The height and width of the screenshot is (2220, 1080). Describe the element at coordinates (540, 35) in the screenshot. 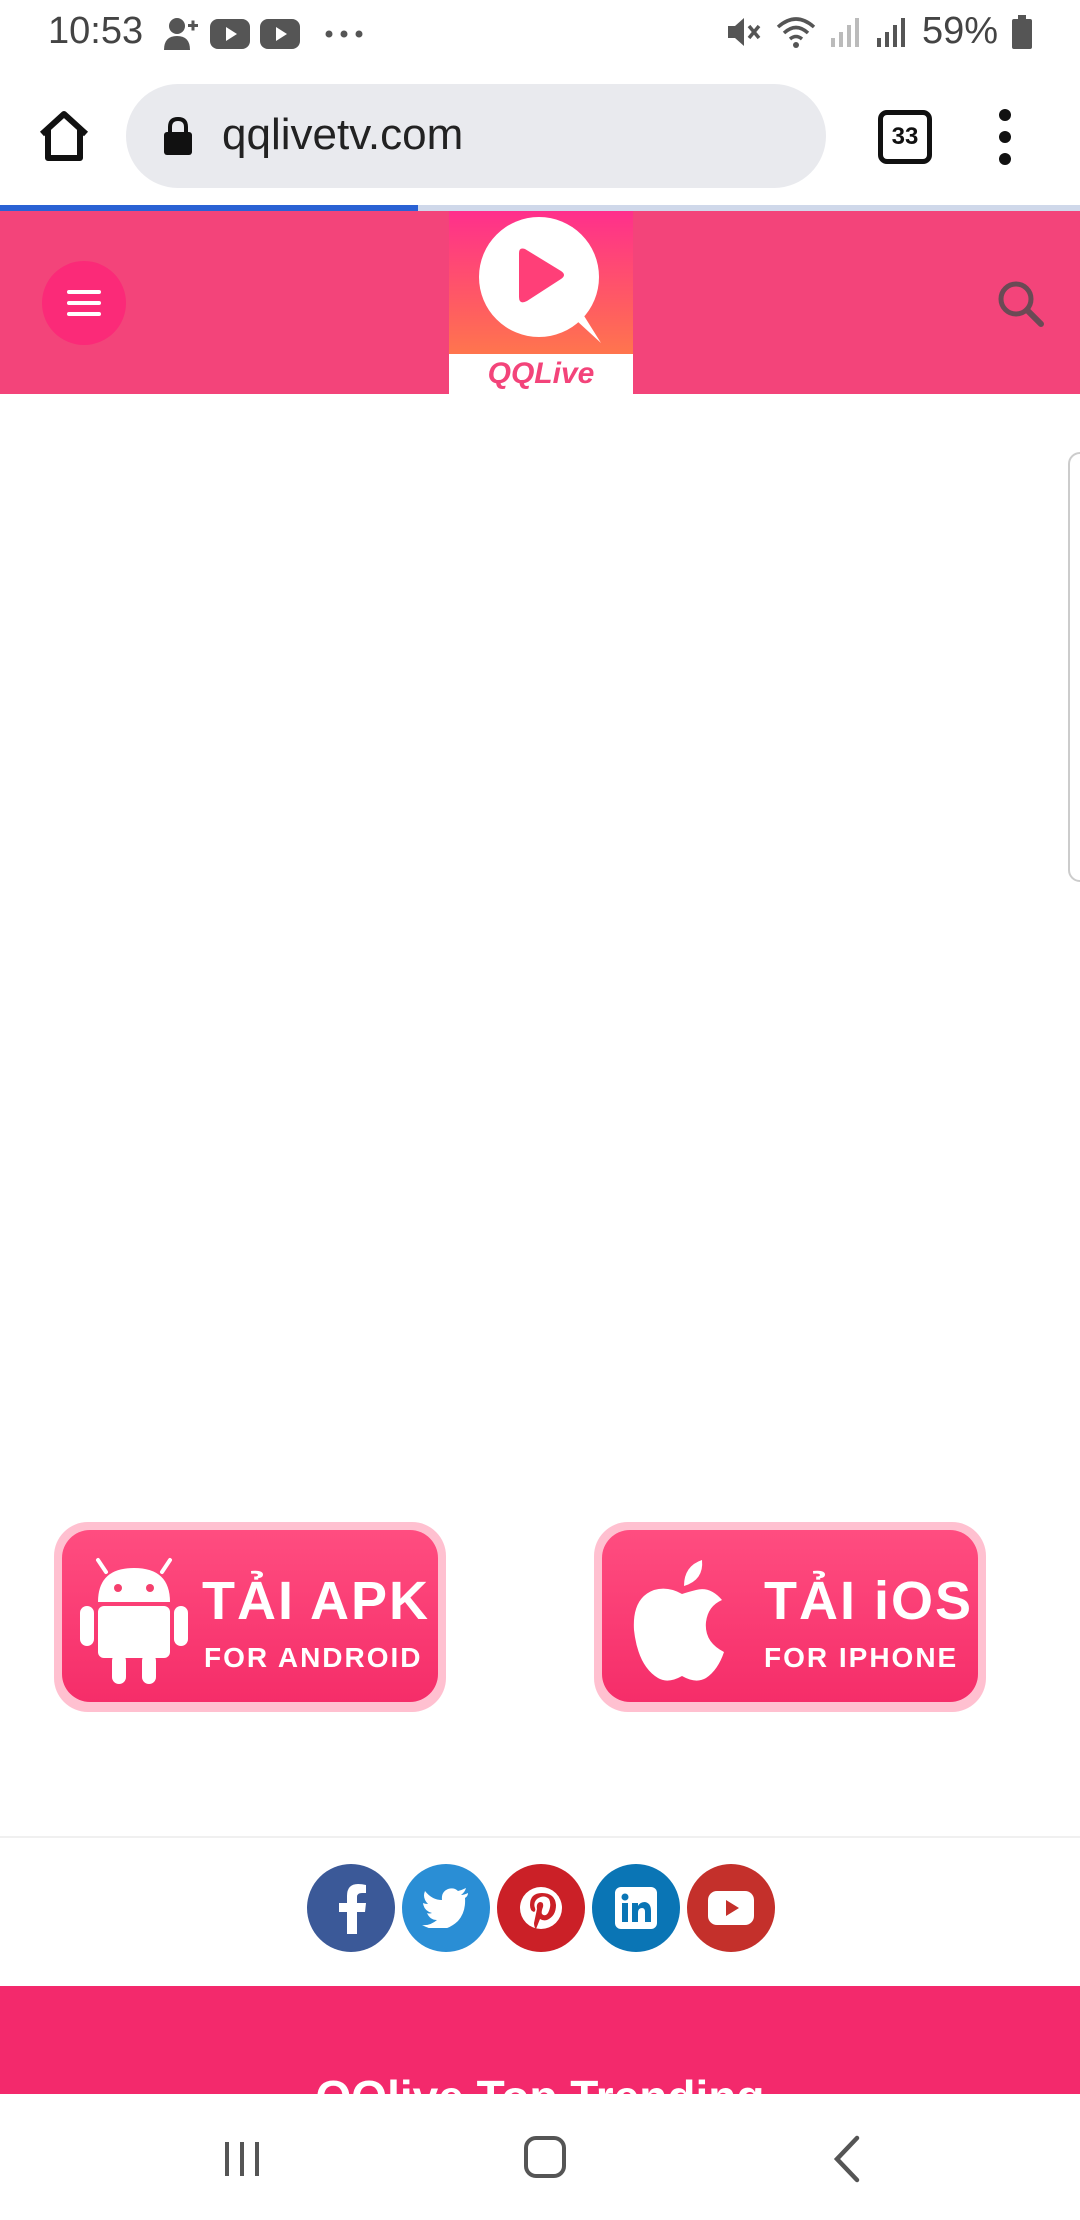

I see `status-bar: 10:53 59%` at that location.